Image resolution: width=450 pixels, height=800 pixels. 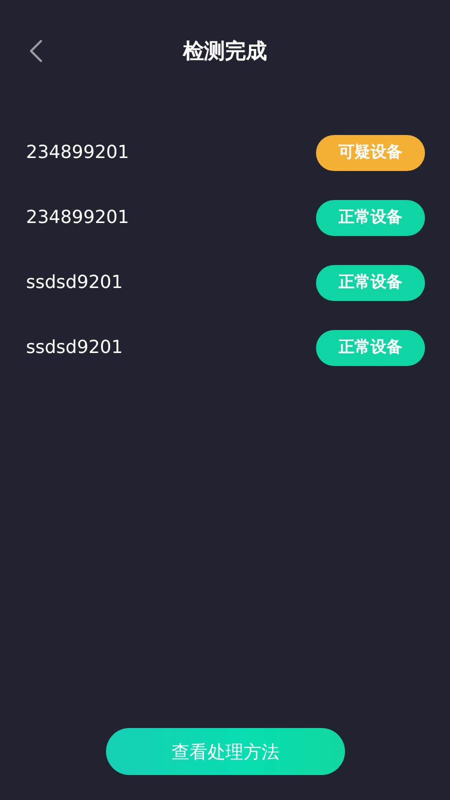 I want to click on view-solution-button: 查看处理方法, so click(x=225, y=751).